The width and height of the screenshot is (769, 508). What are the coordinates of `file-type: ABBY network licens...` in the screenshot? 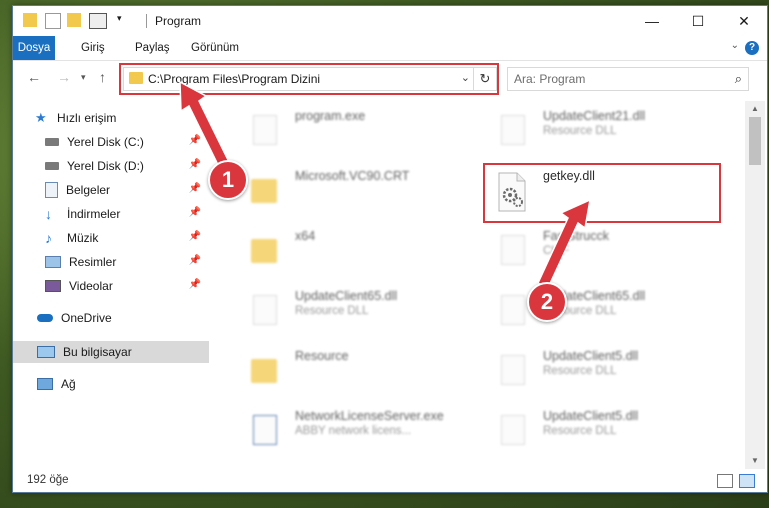 It's located at (353, 431).